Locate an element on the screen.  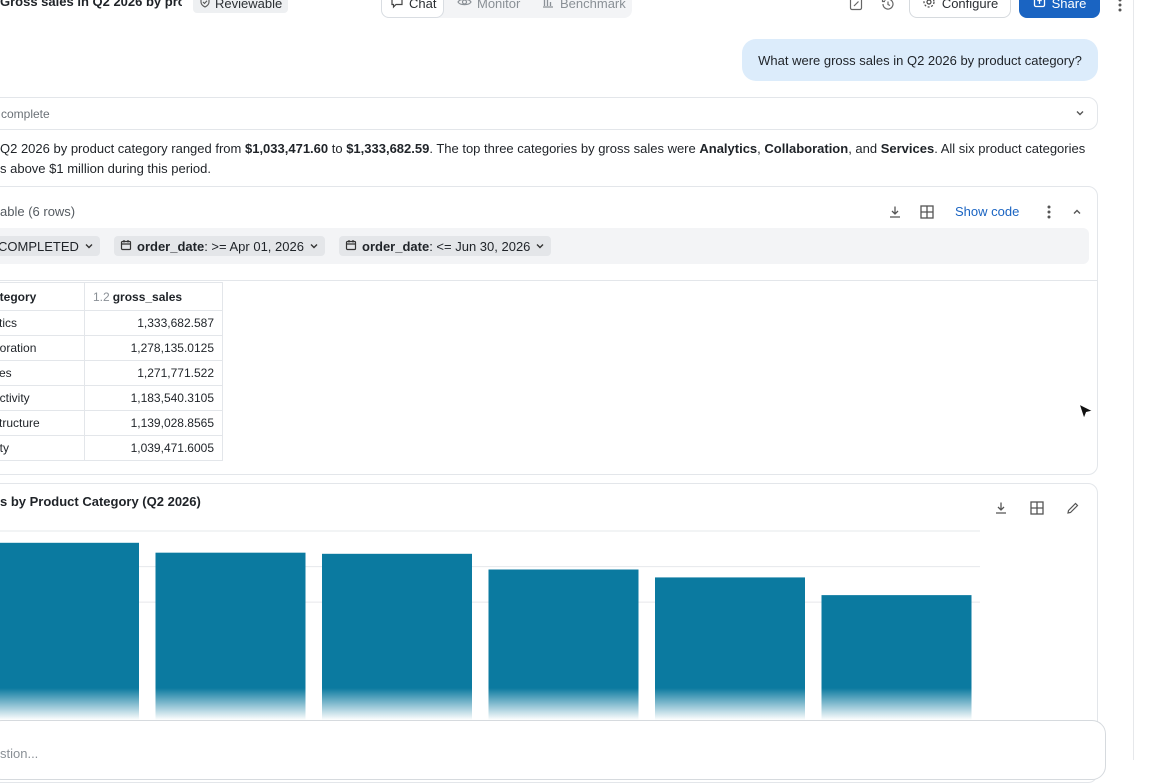
eye-icon is located at coordinates (464, 6).